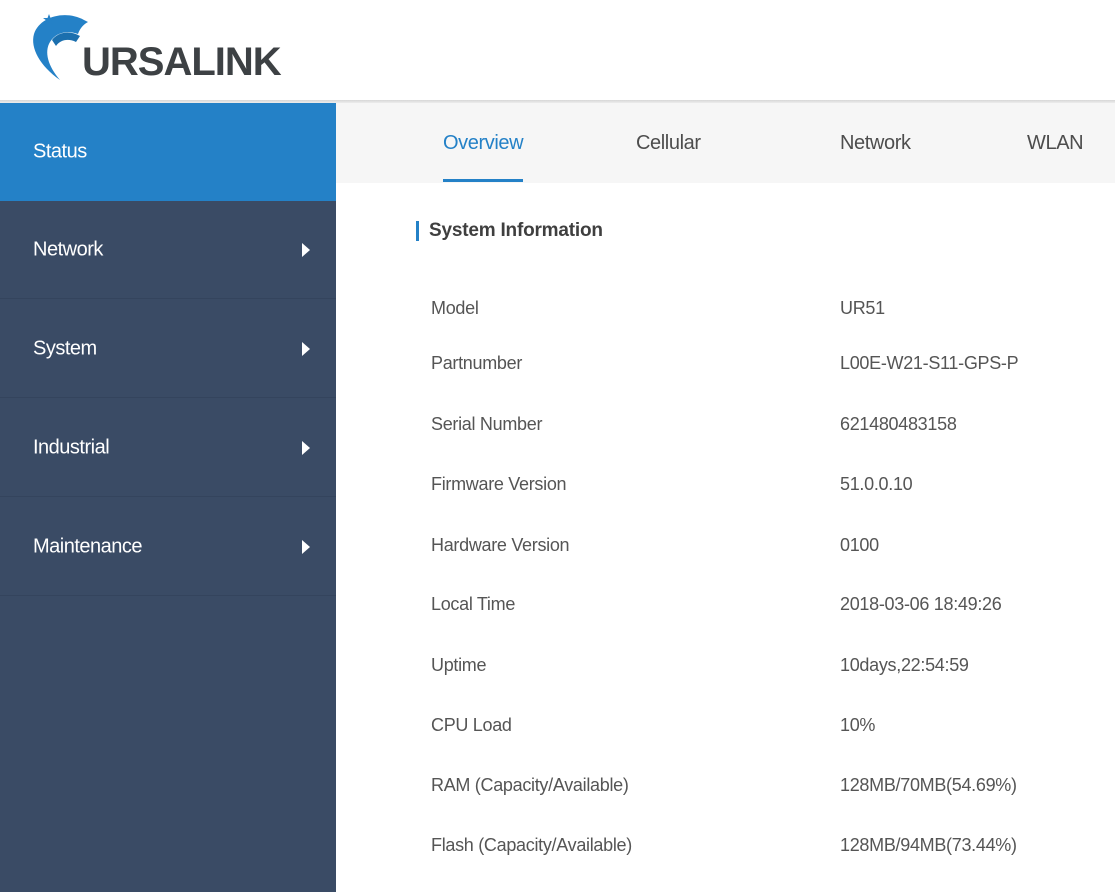 The width and height of the screenshot is (1115, 892). What do you see at coordinates (65, 348) in the screenshot?
I see `sidebar-item-label: System` at bounding box center [65, 348].